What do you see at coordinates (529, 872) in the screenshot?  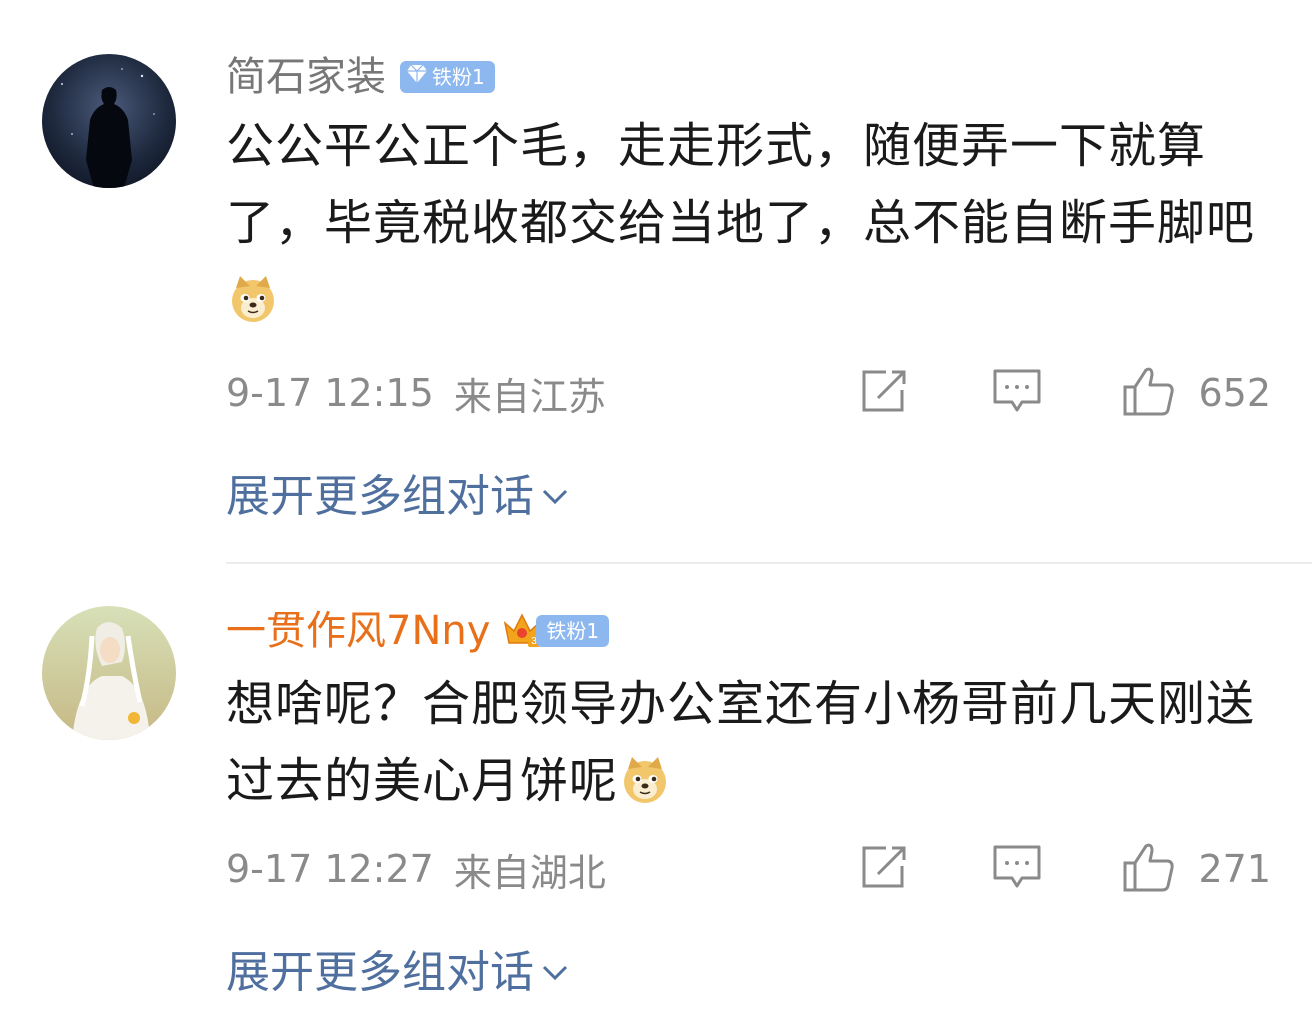 I see `comment-location: 来自湖北` at bounding box center [529, 872].